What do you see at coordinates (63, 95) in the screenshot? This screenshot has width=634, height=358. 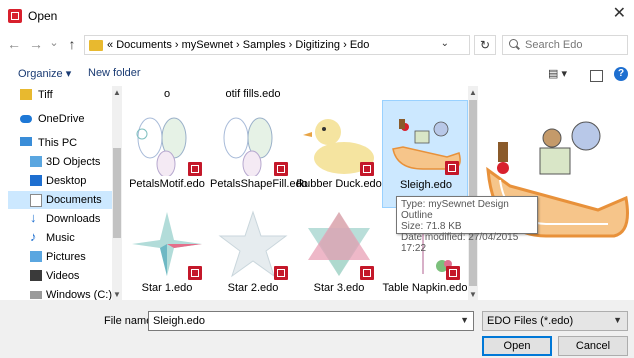 I see `sidebar-item-tiff: Tiff` at bounding box center [63, 95].